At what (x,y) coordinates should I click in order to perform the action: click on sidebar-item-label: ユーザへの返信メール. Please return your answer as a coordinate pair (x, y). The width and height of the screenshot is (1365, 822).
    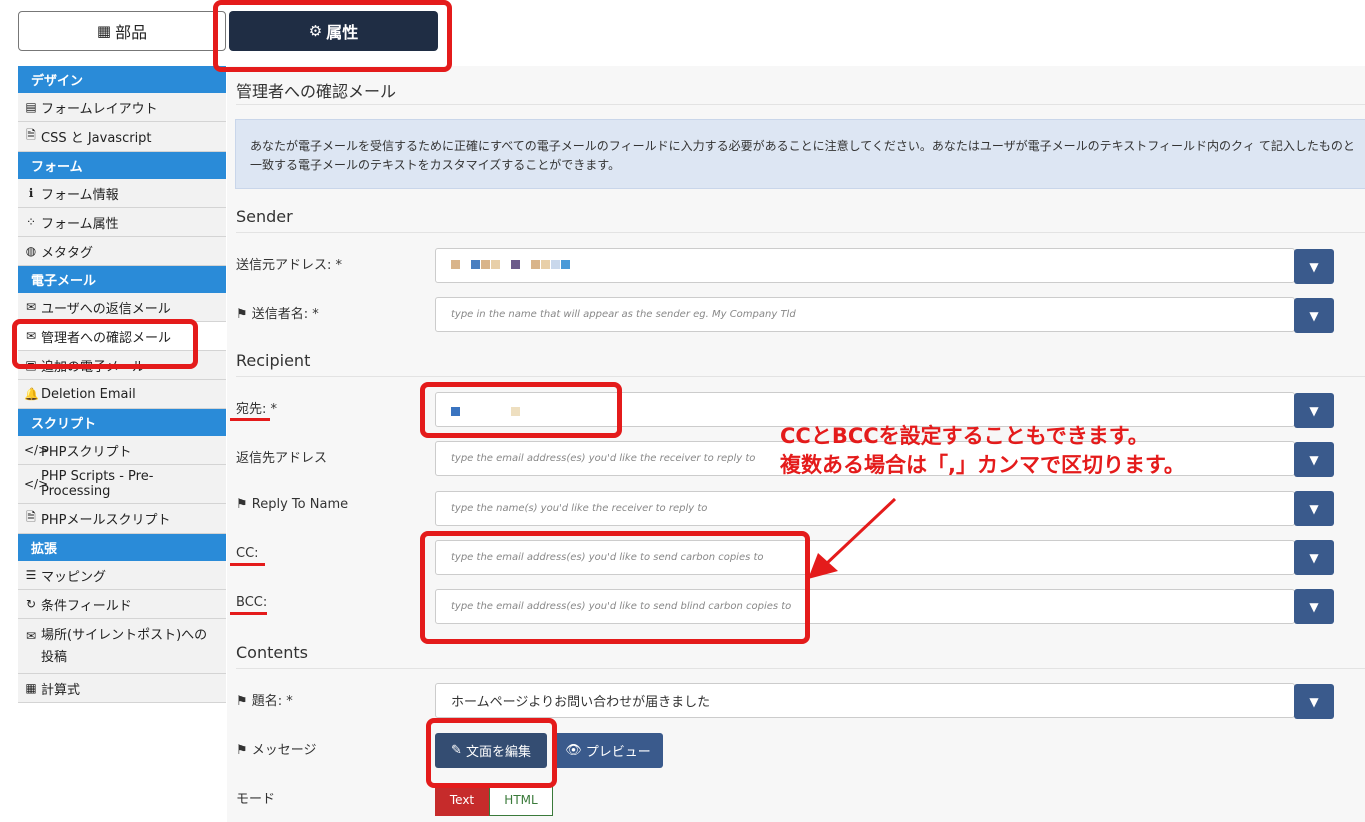
    Looking at the image, I should click on (106, 309).